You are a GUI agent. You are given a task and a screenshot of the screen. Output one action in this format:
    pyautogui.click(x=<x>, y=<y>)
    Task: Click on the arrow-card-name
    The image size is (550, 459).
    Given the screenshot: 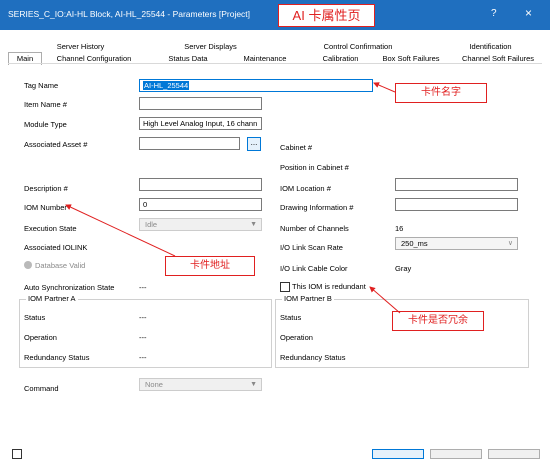 What is the action you would take?
    pyautogui.click(x=384, y=87)
    